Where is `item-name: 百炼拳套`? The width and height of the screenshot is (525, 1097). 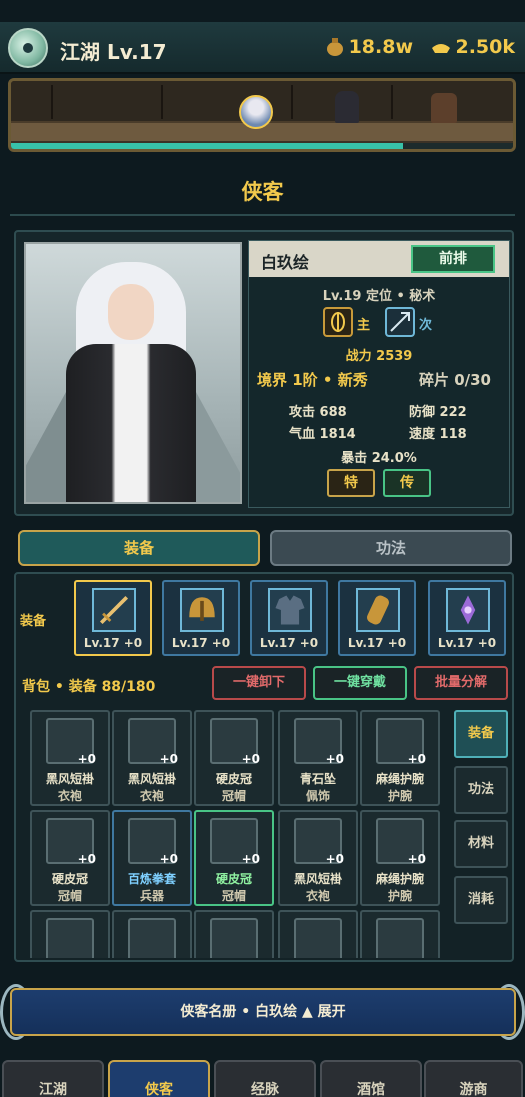
item-name: 百炼拳套 is located at coordinates (151, 879).